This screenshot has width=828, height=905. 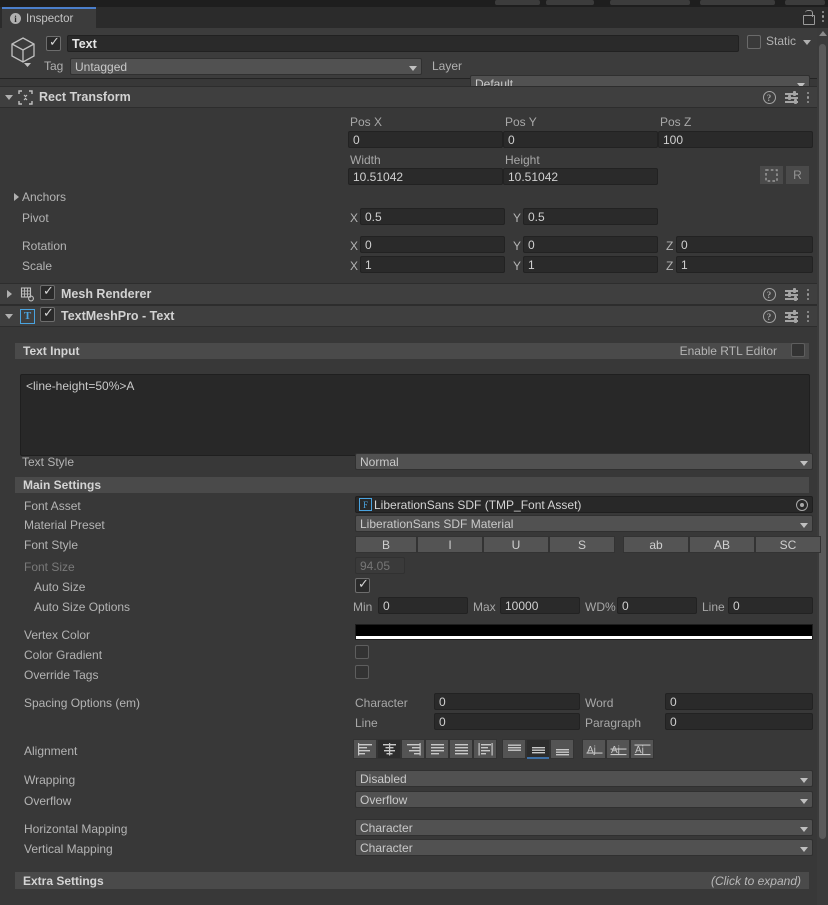 I want to click on scale-y-axis-label: Y, so click(x=517, y=266).